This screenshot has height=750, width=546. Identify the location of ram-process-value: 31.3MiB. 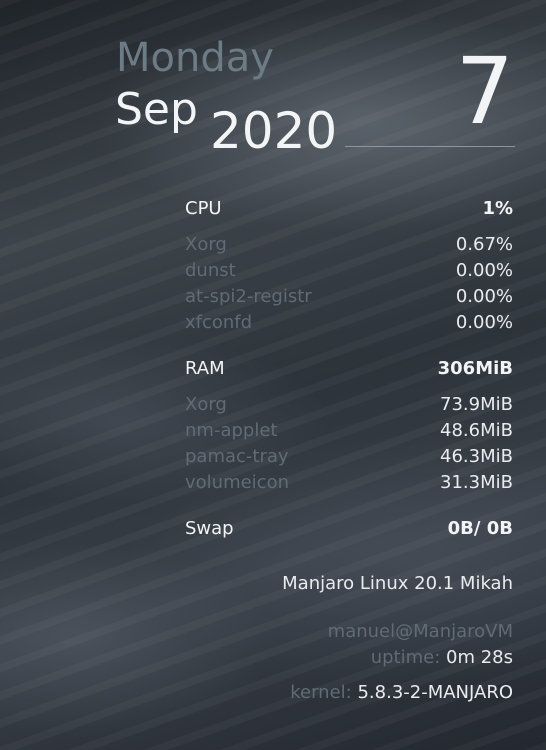
(476, 482).